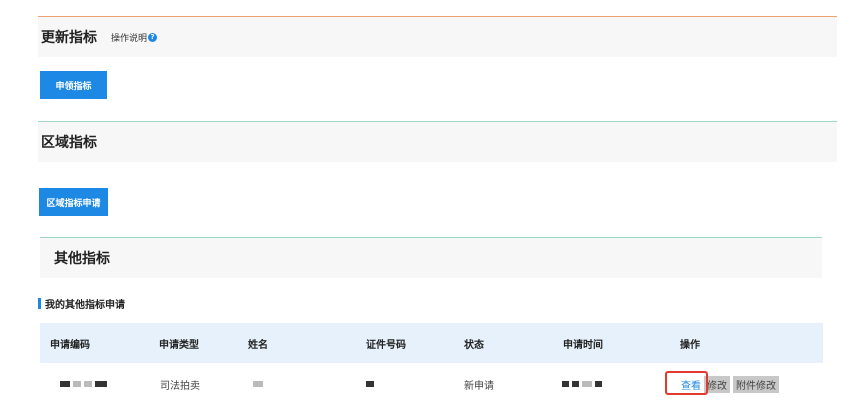  What do you see at coordinates (85, 305) in the screenshot?
I see `subtitle-text: 我的其他指标申请` at bounding box center [85, 305].